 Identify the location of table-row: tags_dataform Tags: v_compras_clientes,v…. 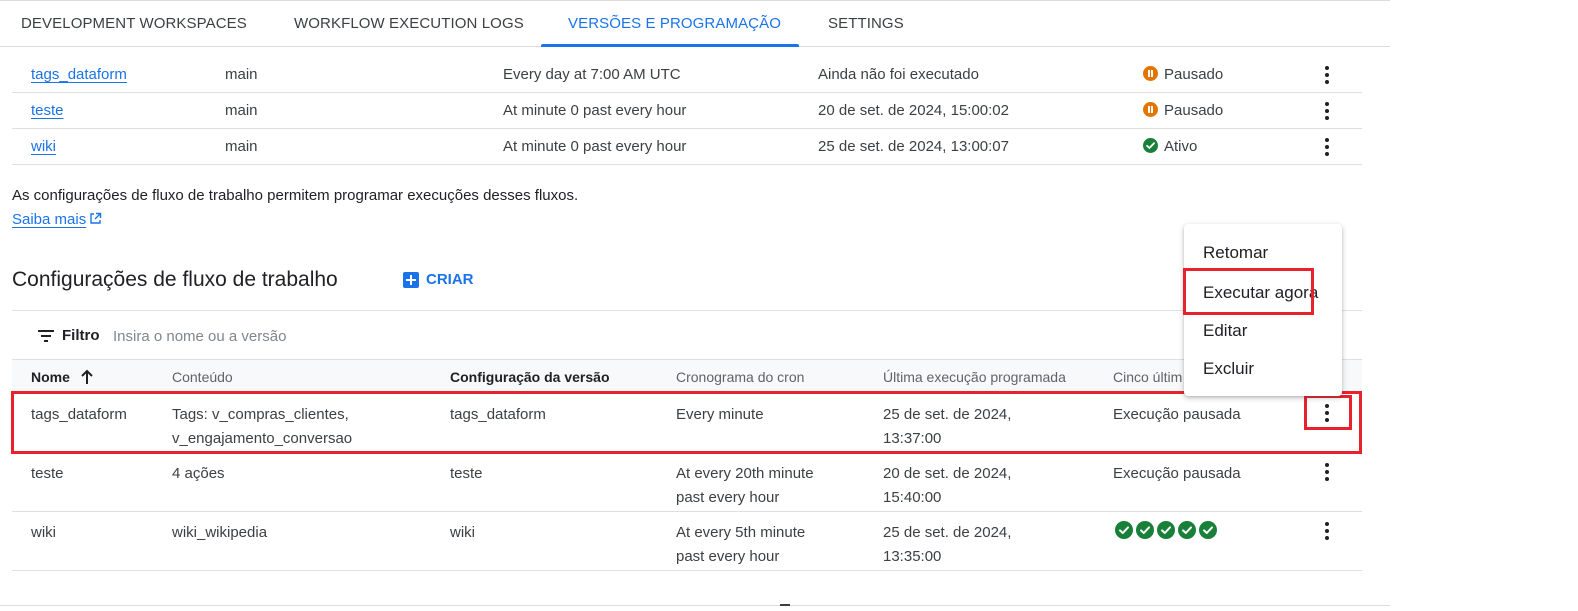
(687, 423).